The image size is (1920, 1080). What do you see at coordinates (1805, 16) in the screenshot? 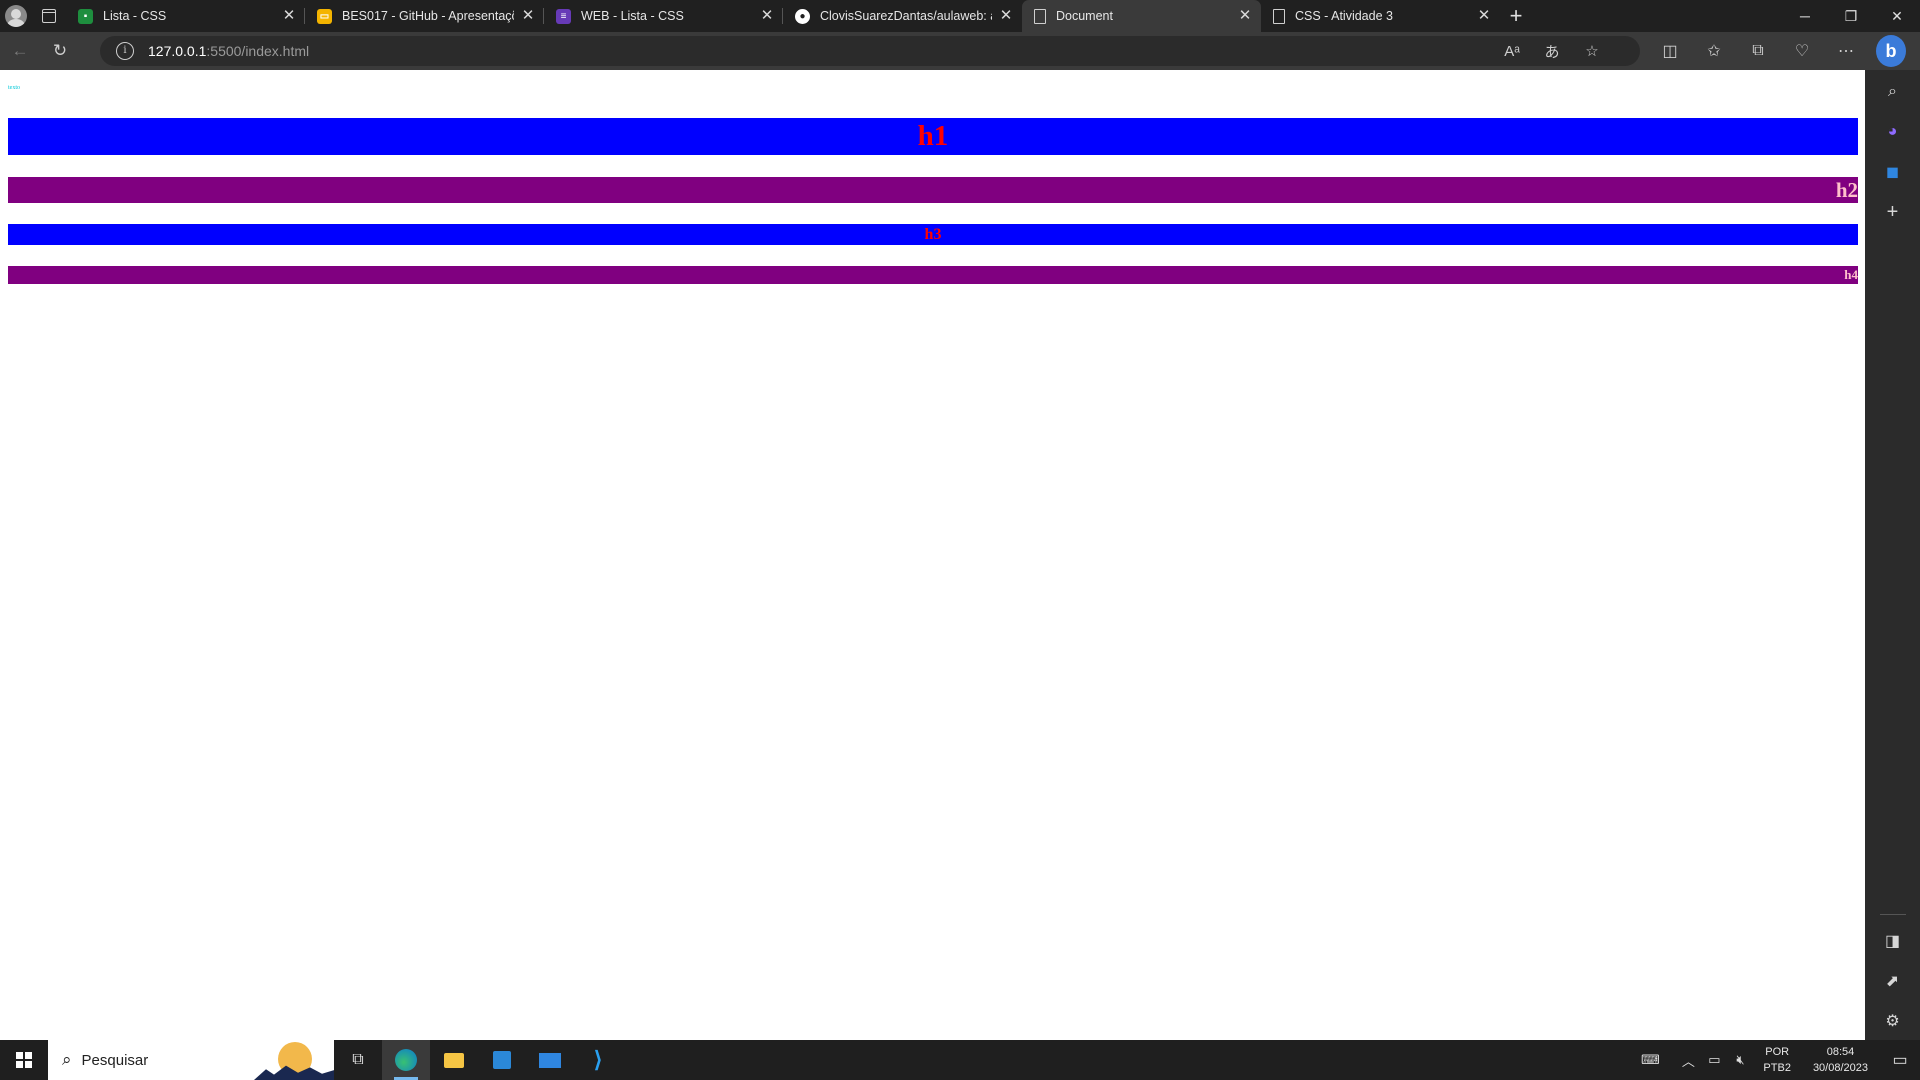
I see `minimize-button: ─` at bounding box center [1805, 16].